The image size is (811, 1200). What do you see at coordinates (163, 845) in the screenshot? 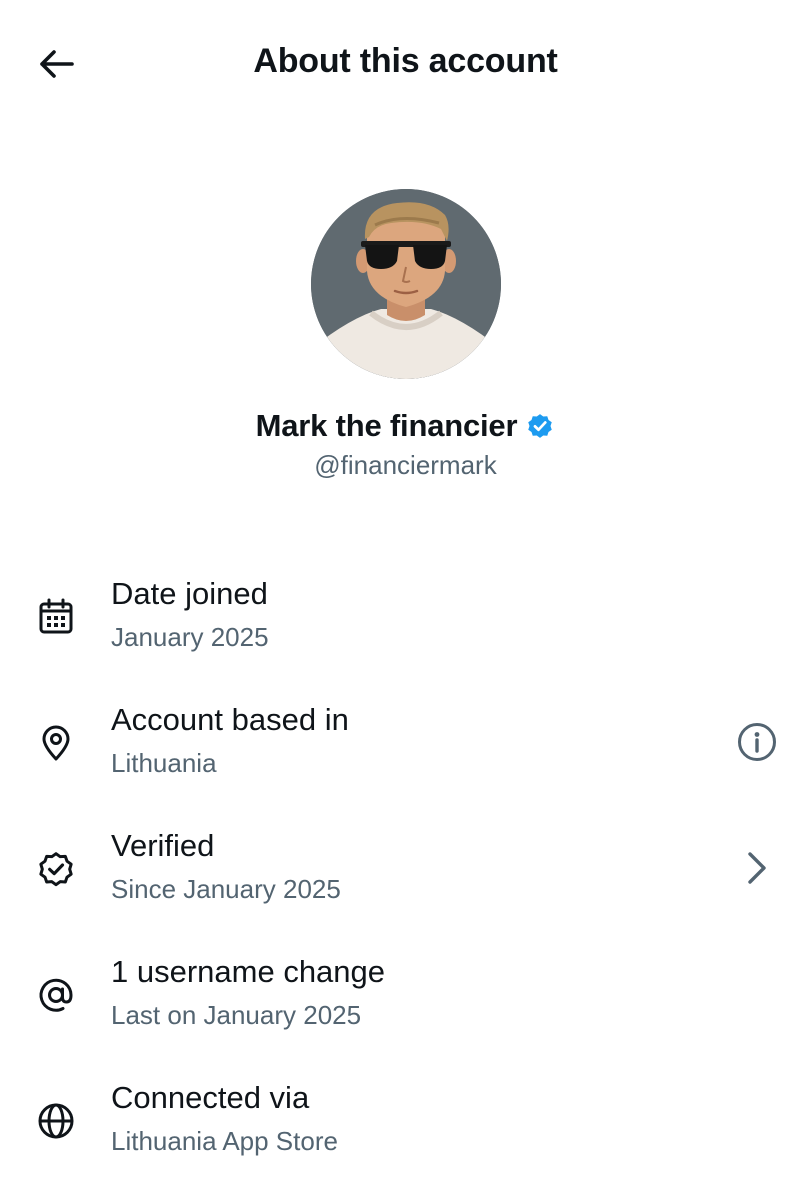
I see `detail-label: Verified` at bounding box center [163, 845].